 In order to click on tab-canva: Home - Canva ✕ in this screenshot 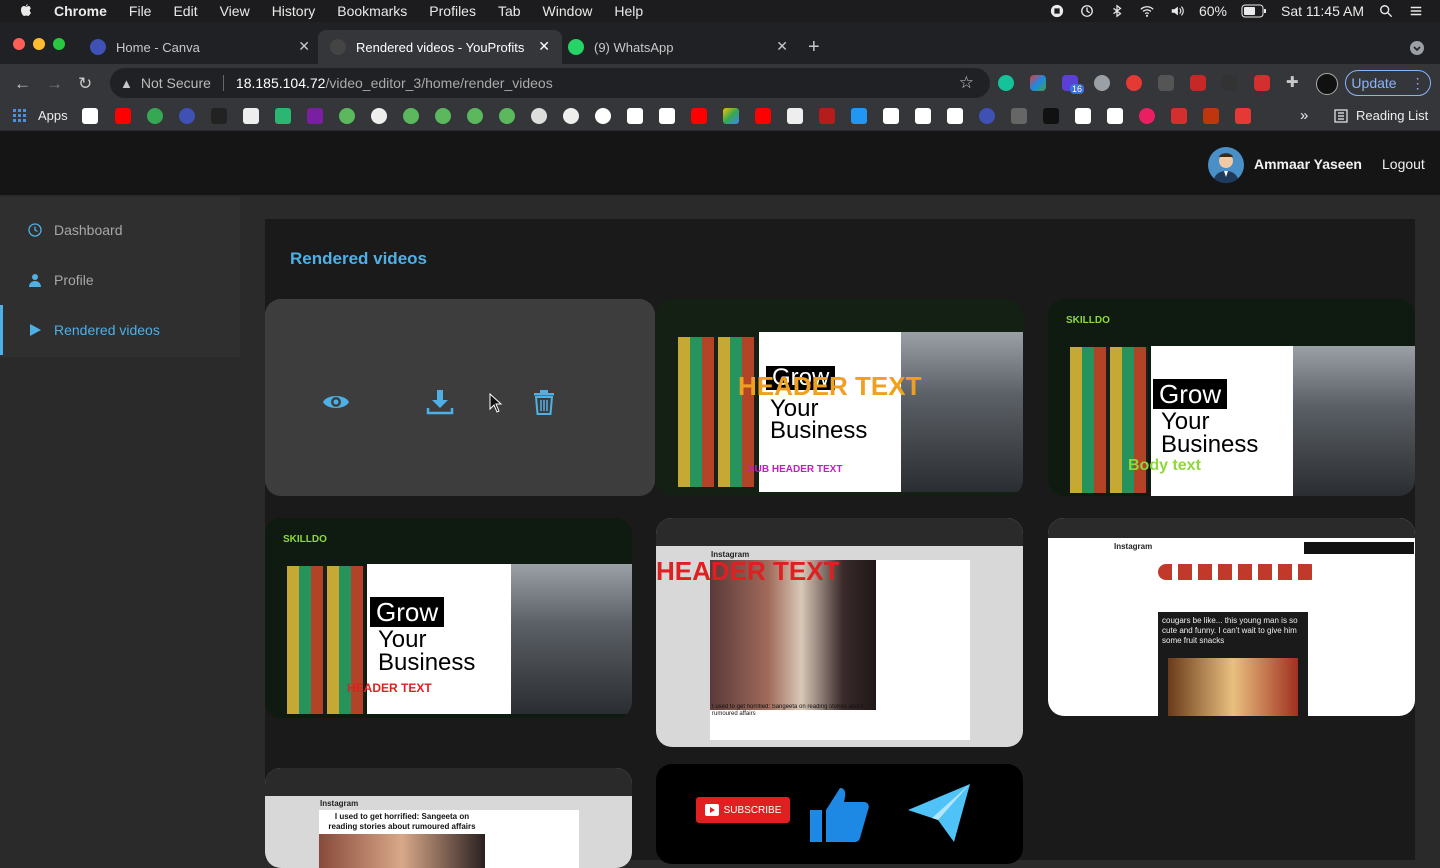, I will do `click(200, 47)`.